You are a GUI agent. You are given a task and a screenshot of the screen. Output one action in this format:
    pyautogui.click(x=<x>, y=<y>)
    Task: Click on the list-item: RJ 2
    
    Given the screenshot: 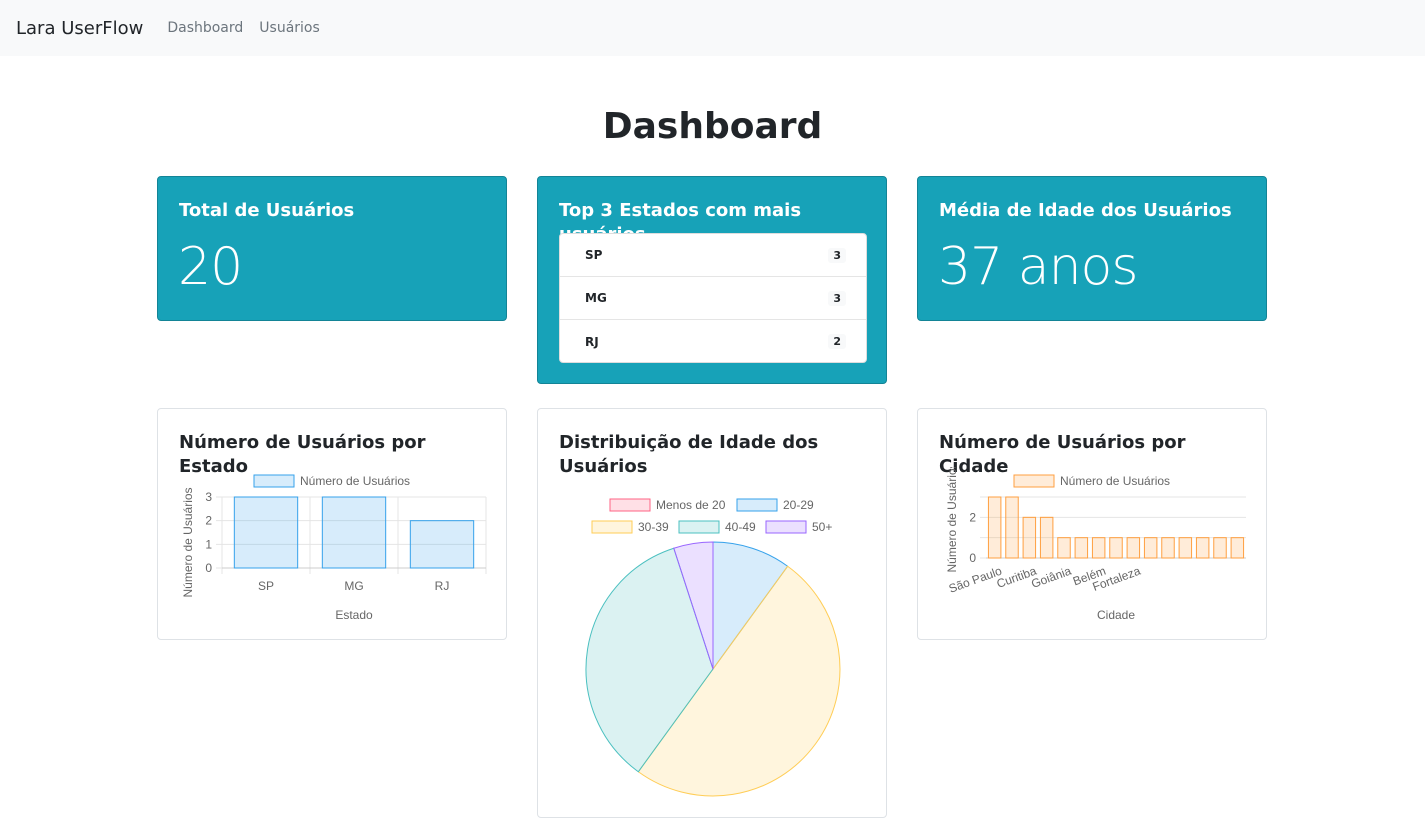 What is the action you would take?
    pyautogui.click(x=713, y=341)
    